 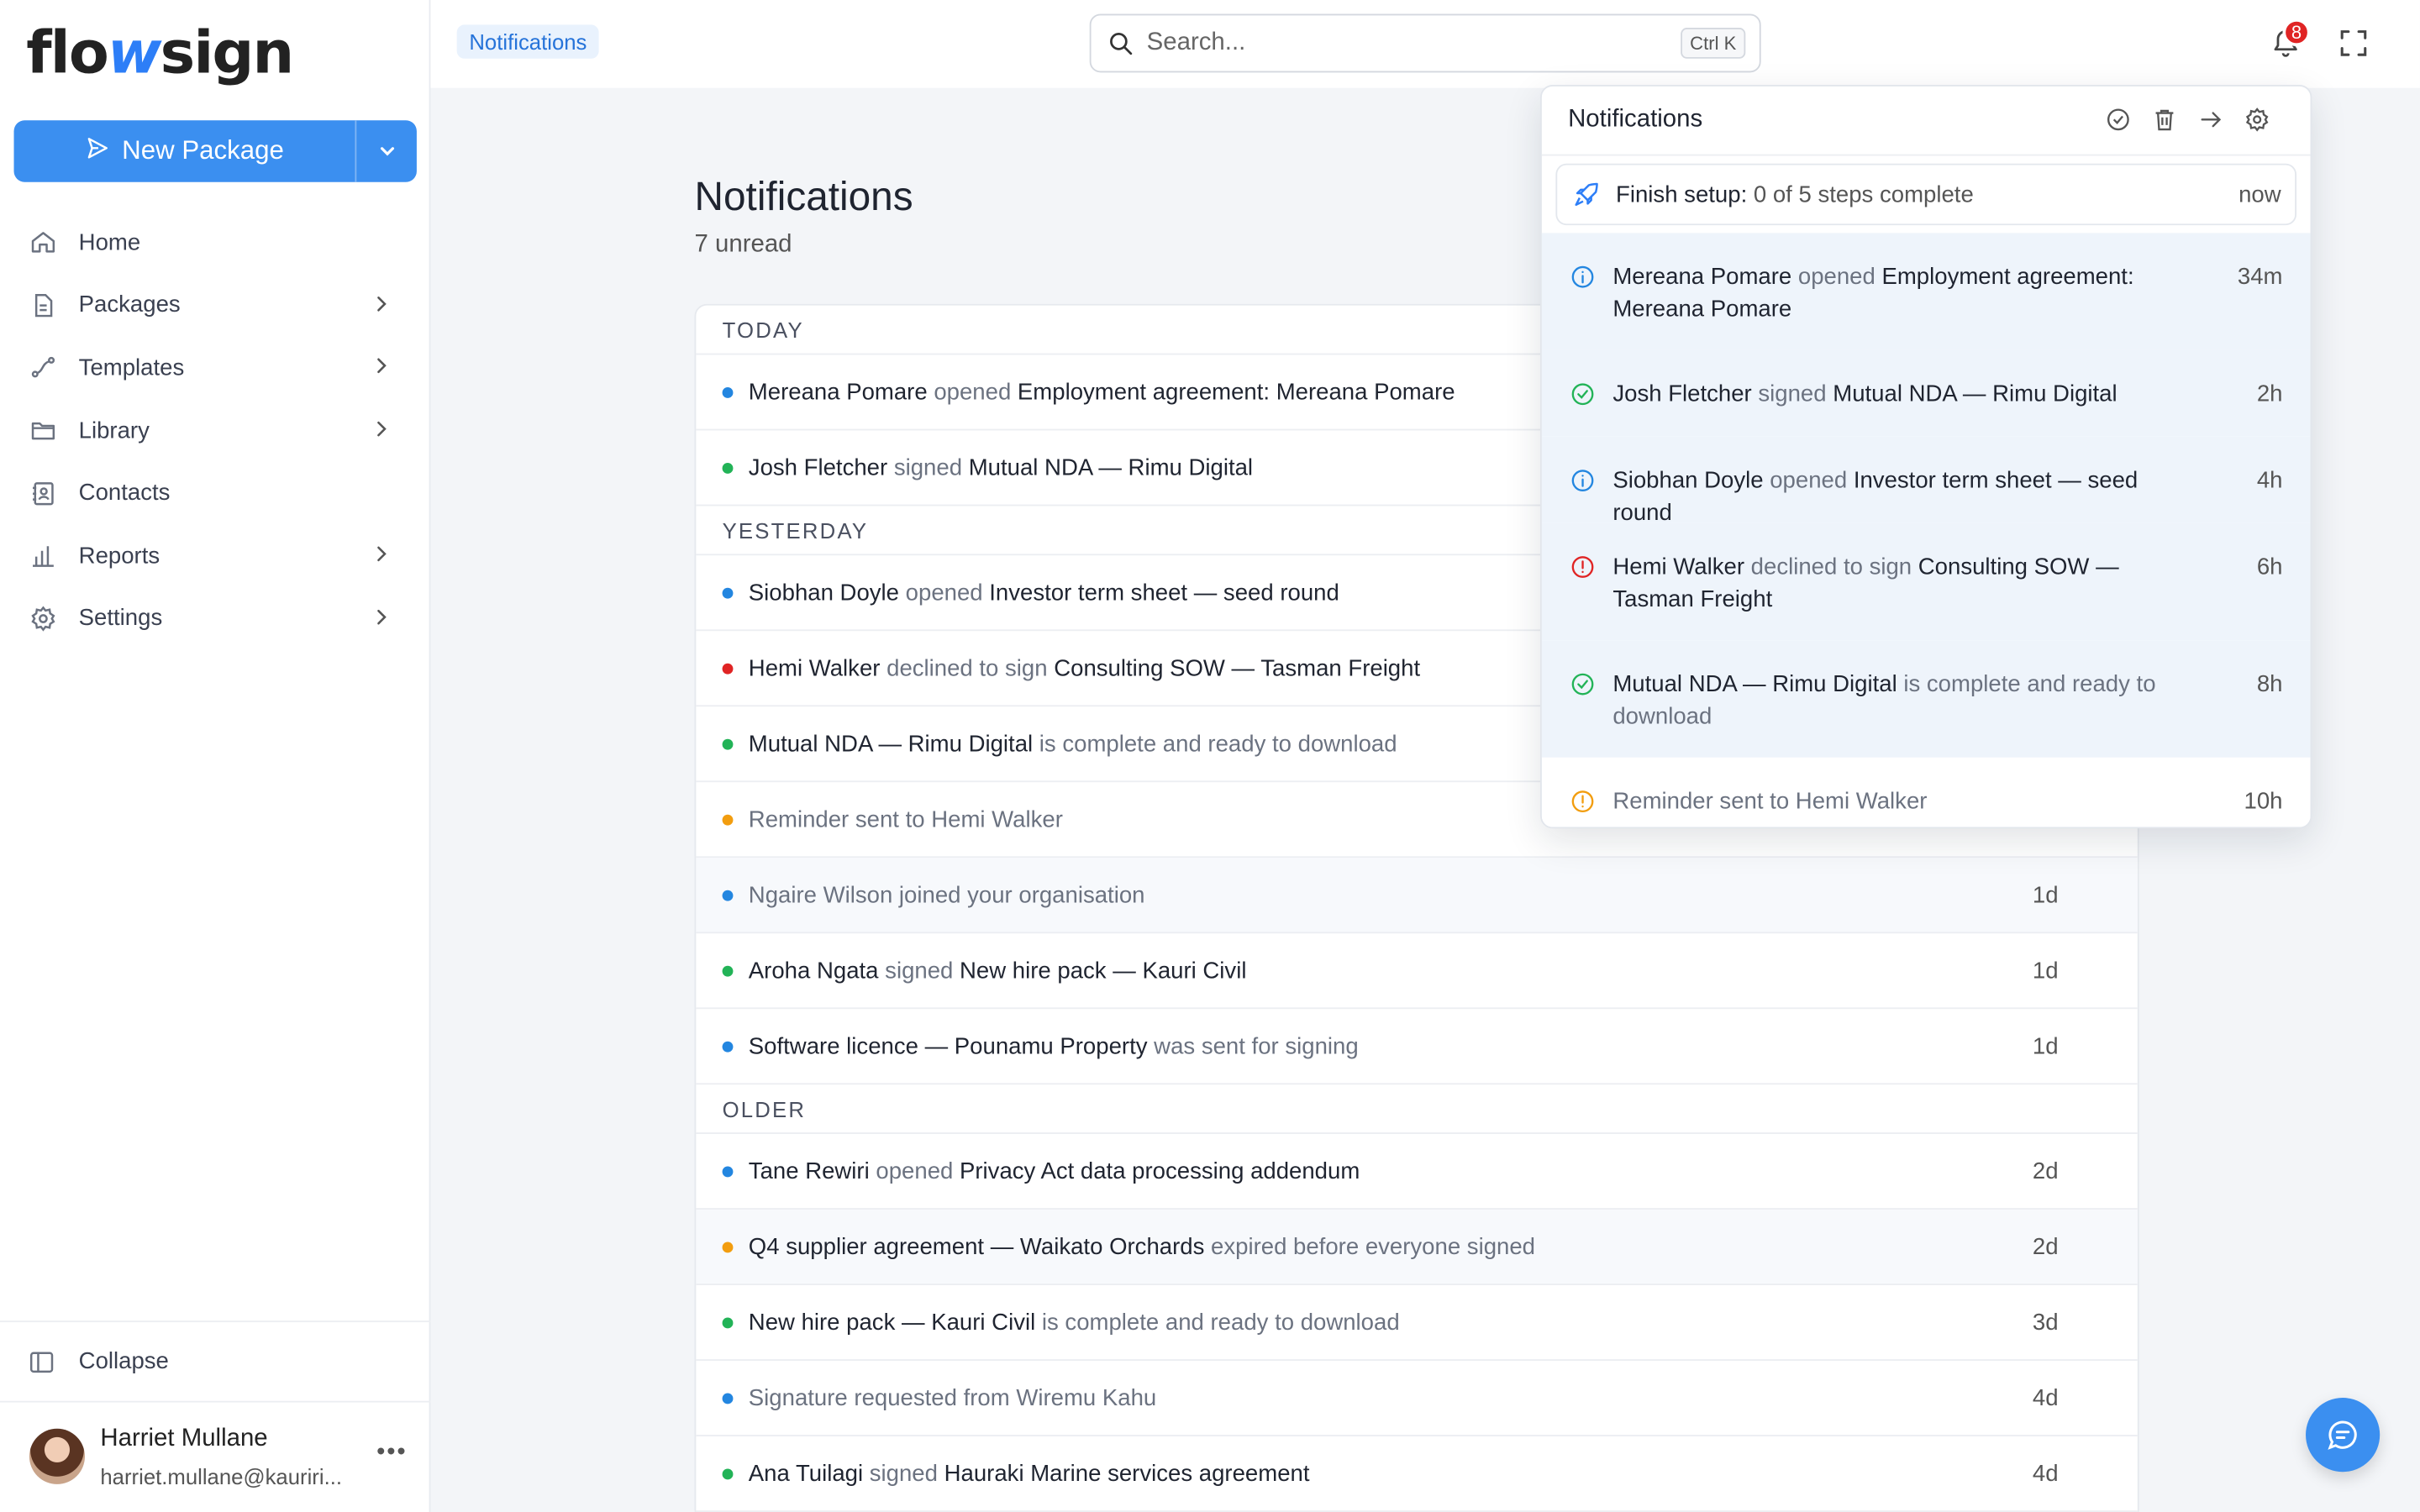 I want to click on view-all-button, so click(x=2210, y=123).